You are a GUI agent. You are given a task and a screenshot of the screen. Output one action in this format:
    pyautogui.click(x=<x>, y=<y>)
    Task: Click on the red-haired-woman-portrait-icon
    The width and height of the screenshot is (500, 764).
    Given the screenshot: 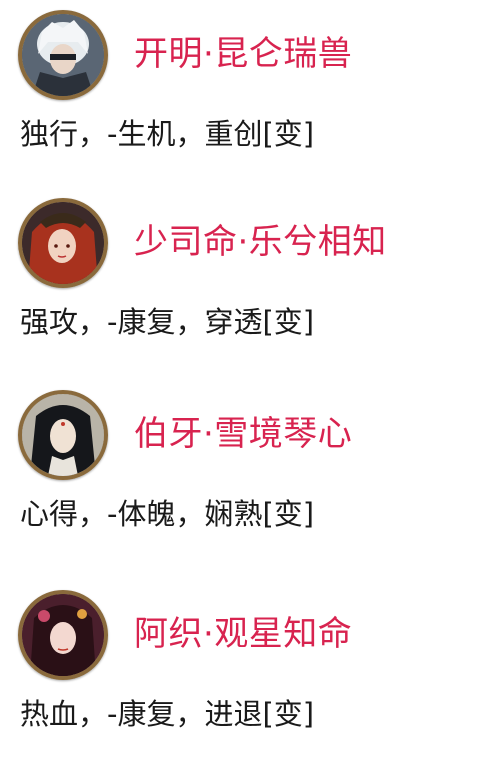 What is the action you would take?
    pyautogui.click(x=63, y=243)
    